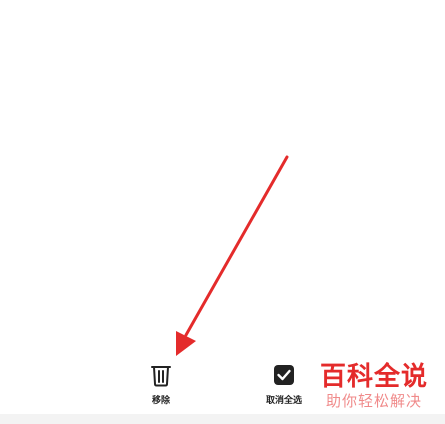 The image size is (445, 424). I want to click on deselect-all-label: 取消全选, so click(283, 400).